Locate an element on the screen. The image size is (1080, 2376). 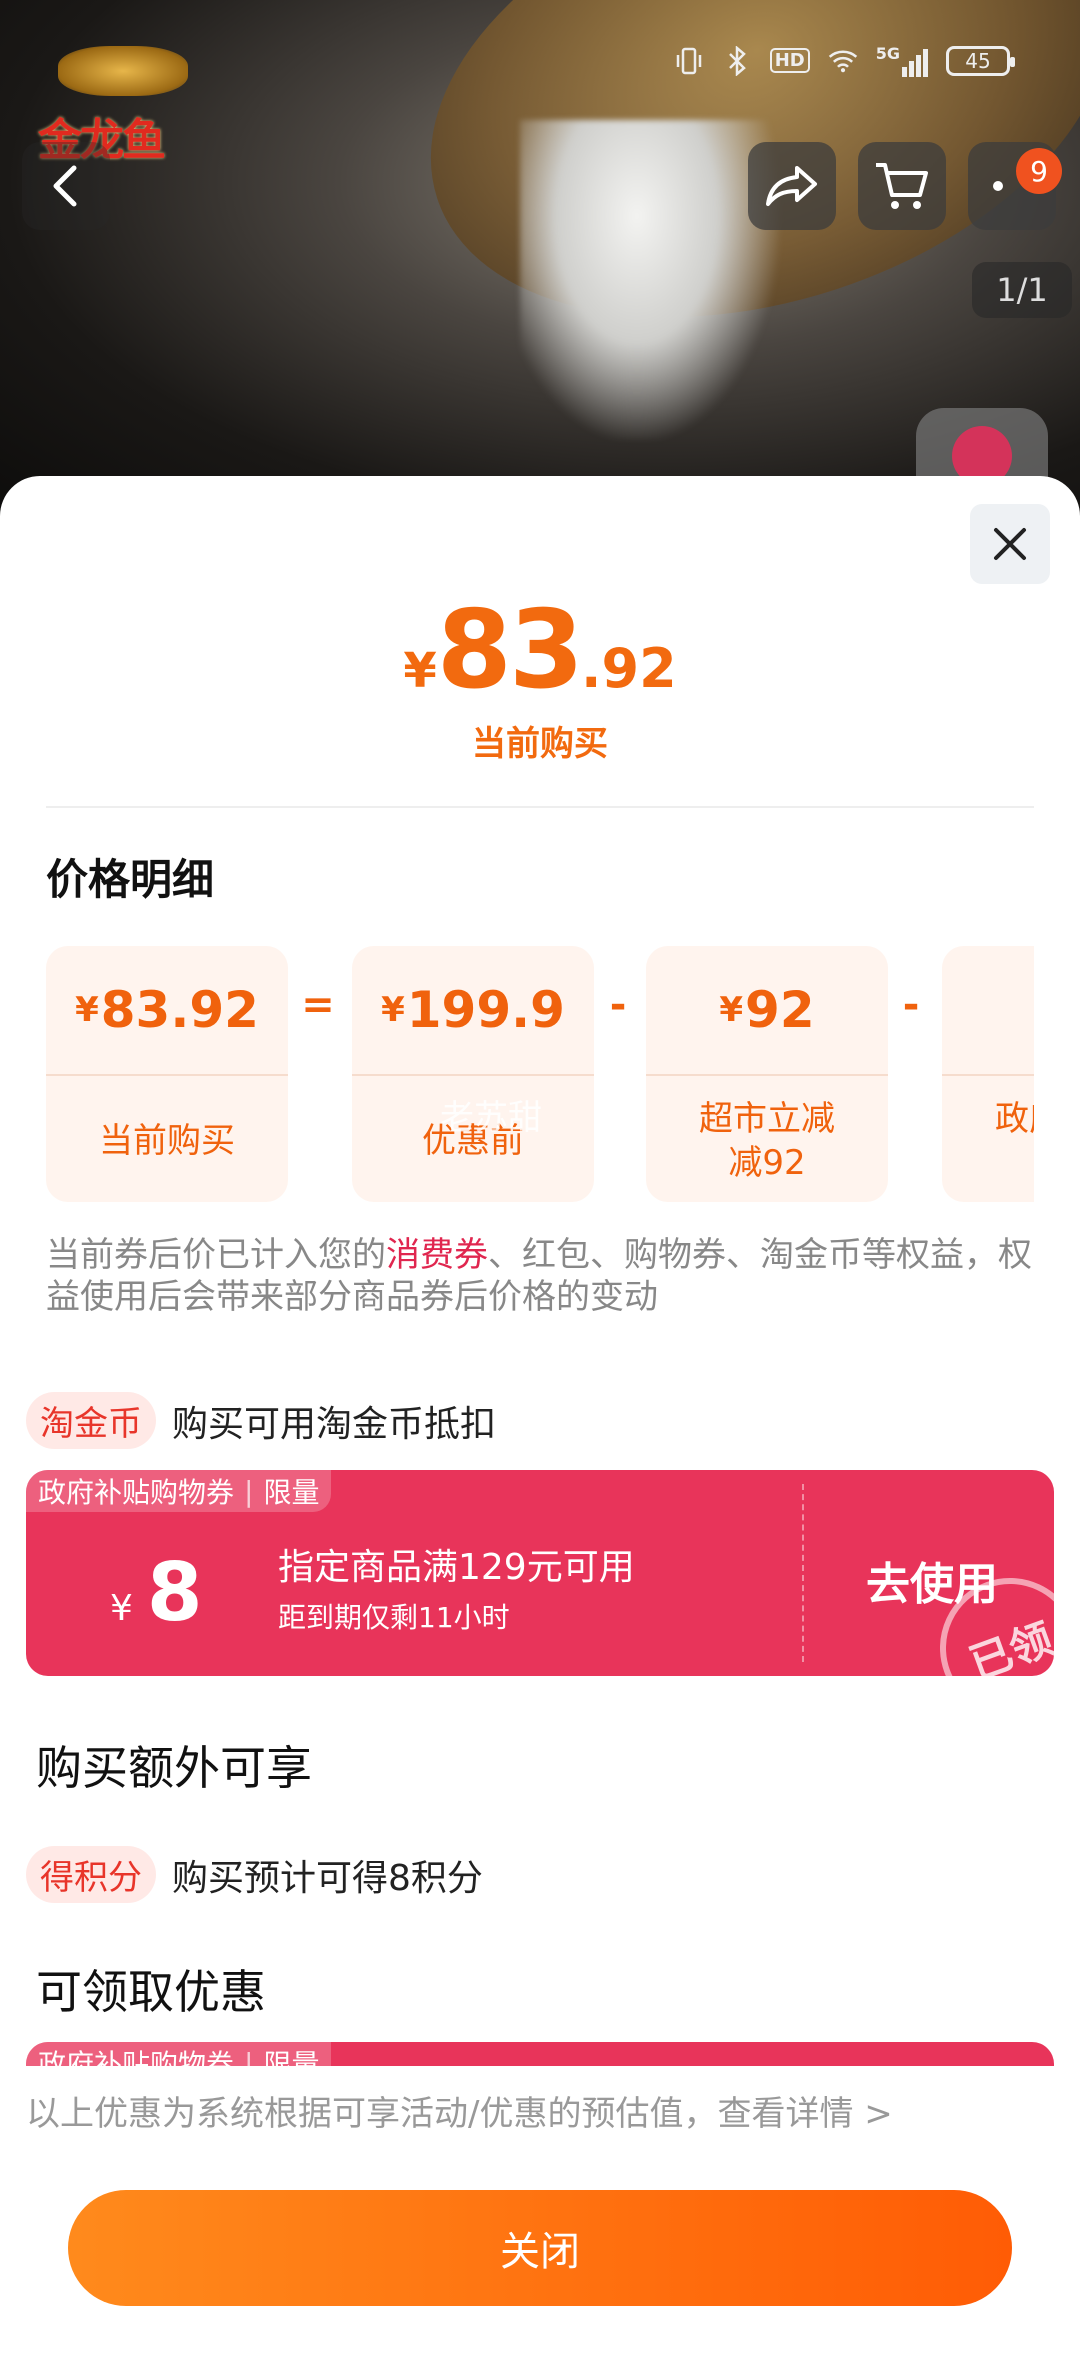
close-sheet-button is located at coordinates (1010, 544).